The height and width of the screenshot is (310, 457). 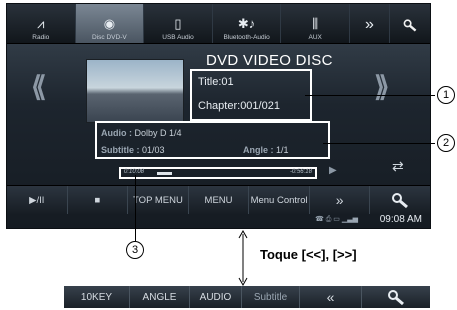 I want to click on fast-forward-icon: ⟫, so click(x=382, y=86).